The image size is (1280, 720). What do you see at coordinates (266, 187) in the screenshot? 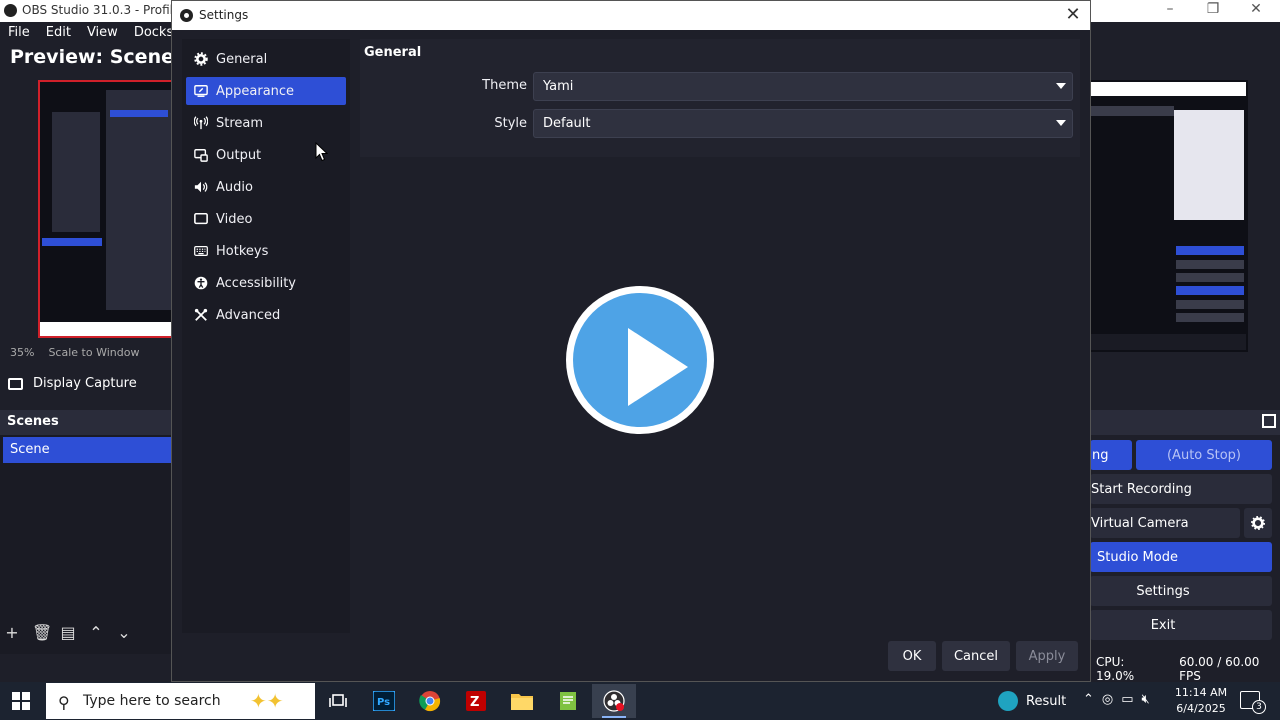
I see `nav-audio: Audio` at bounding box center [266, 187].